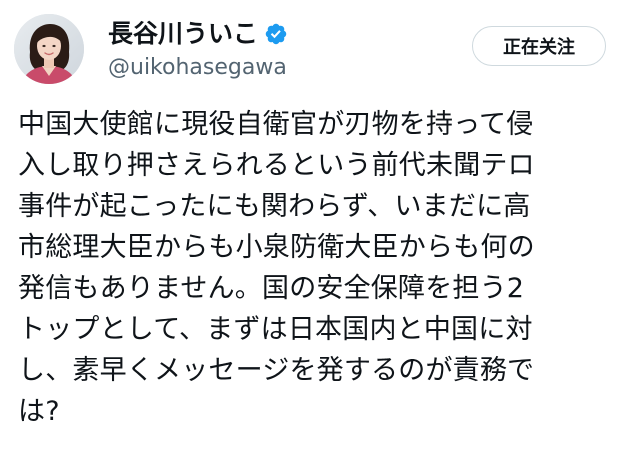 This screenshot has width=630, height=467. Describe the element at coordinates (539, 46) in the screenshot. I see `following-button: 正在关注` at that location.